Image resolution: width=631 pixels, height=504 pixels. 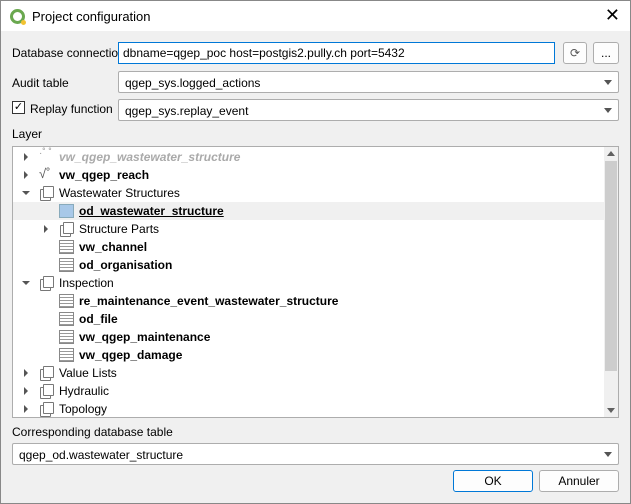 I want to click on title-bar: Project configuration ✕, so click(x=315, y=15).